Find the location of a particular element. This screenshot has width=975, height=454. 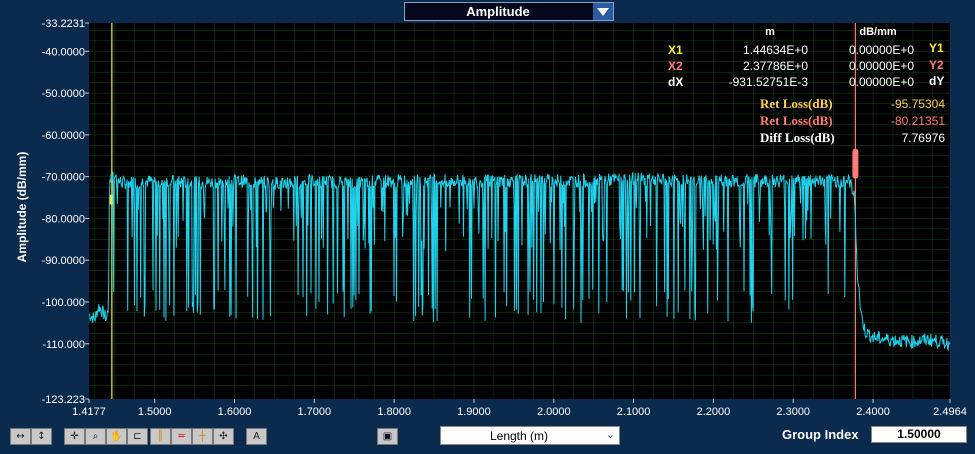

save-icon: ▣ is located at coordinates (387, 436).